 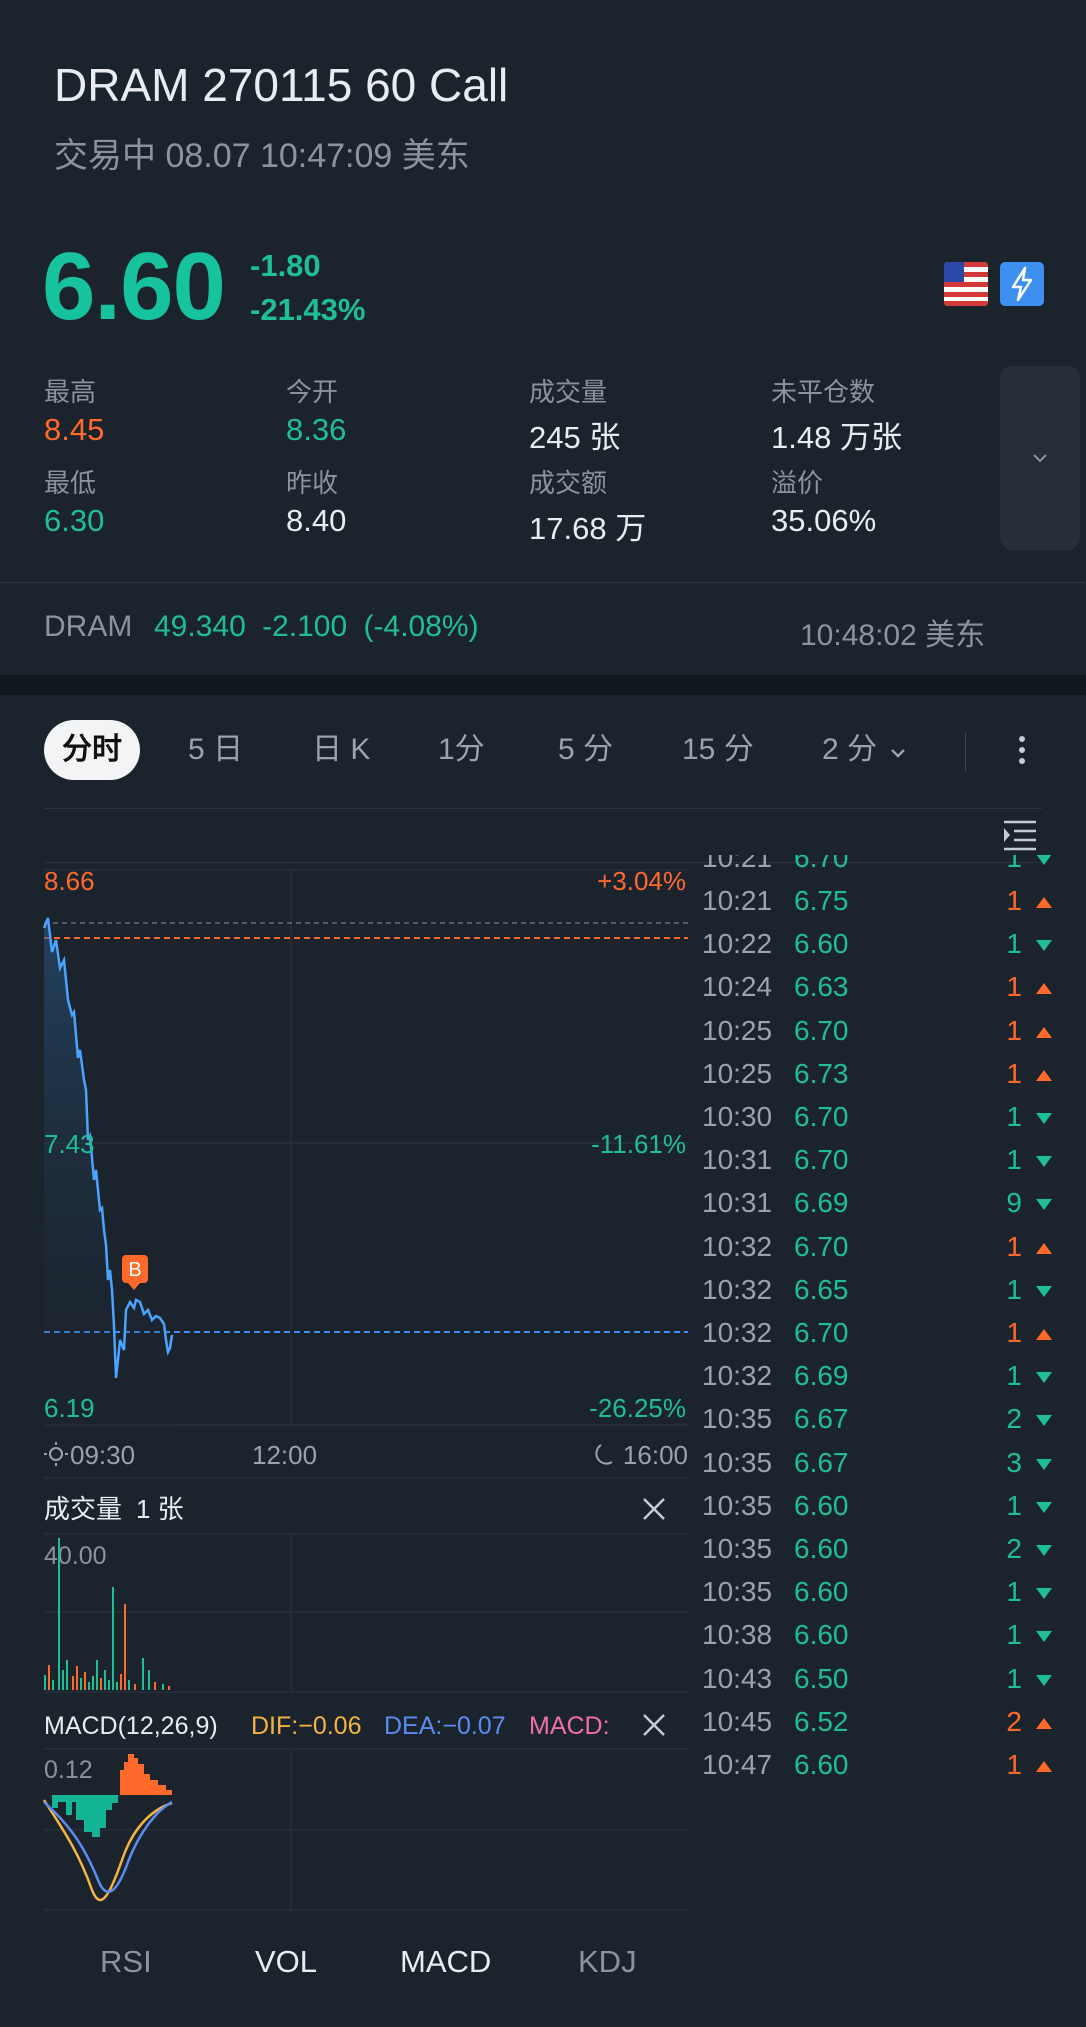 I want to click on section-separator, so click(x=543, y=685).